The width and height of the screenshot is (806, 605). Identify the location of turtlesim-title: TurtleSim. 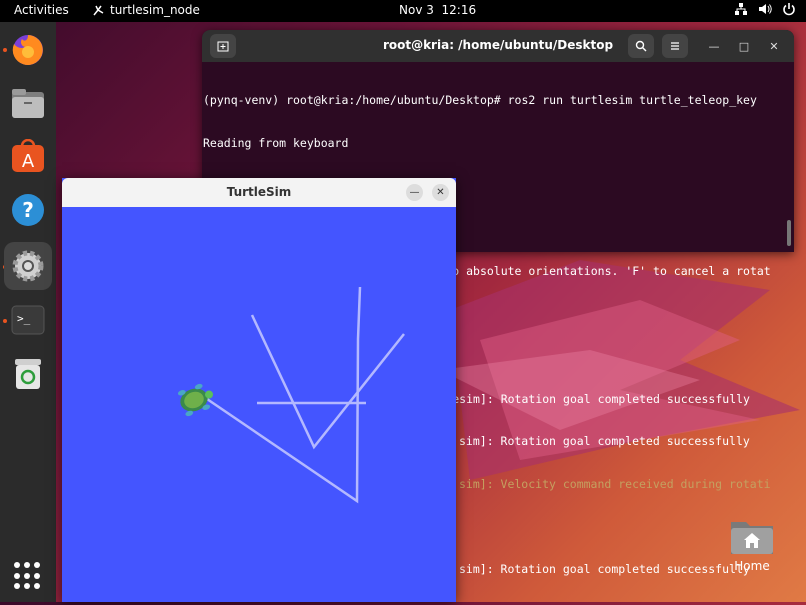
(259, 192).